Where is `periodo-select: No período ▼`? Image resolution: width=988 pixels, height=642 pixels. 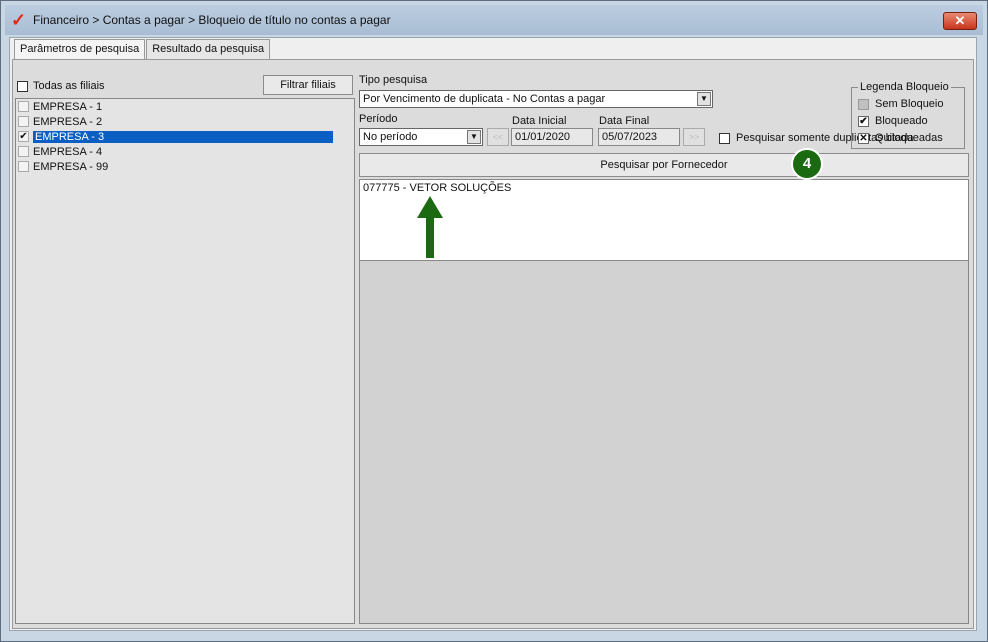 periodo-select: No período ▼ is located at coordinates (421, 137).